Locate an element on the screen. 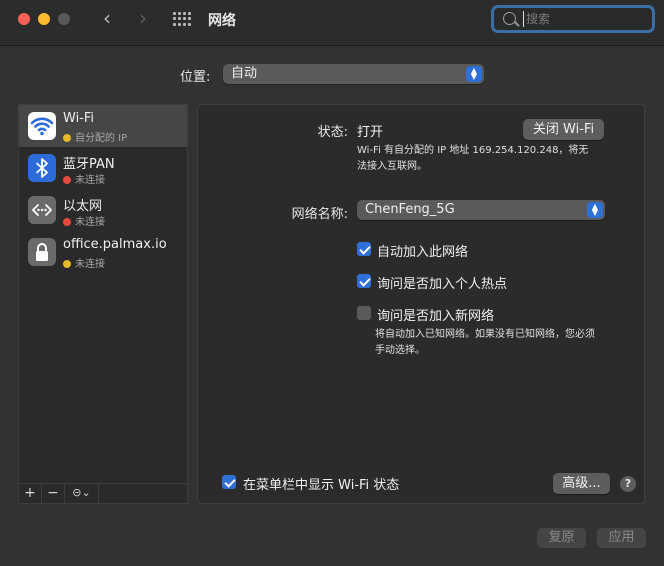 The height and width of the screenshot is (566, 664). search-input is located at coordinates (583, 19).